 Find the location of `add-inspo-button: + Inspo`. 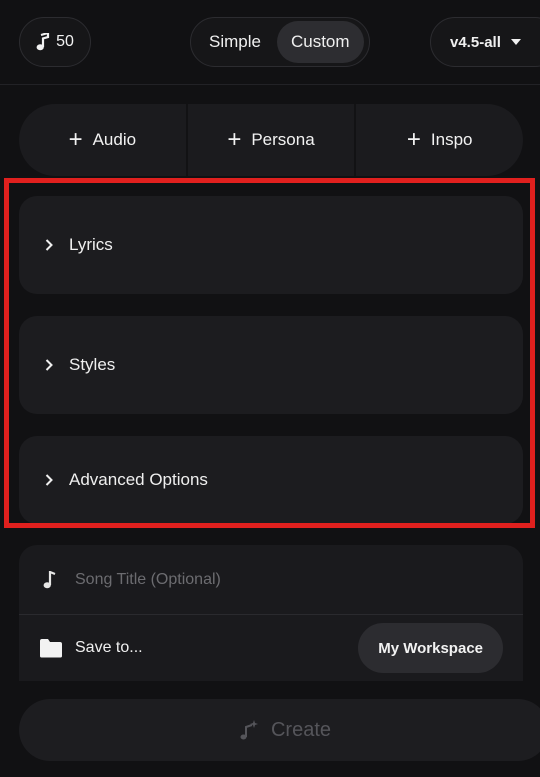

add-inspo-button: + Inspo is located at coordinates (438, 140).